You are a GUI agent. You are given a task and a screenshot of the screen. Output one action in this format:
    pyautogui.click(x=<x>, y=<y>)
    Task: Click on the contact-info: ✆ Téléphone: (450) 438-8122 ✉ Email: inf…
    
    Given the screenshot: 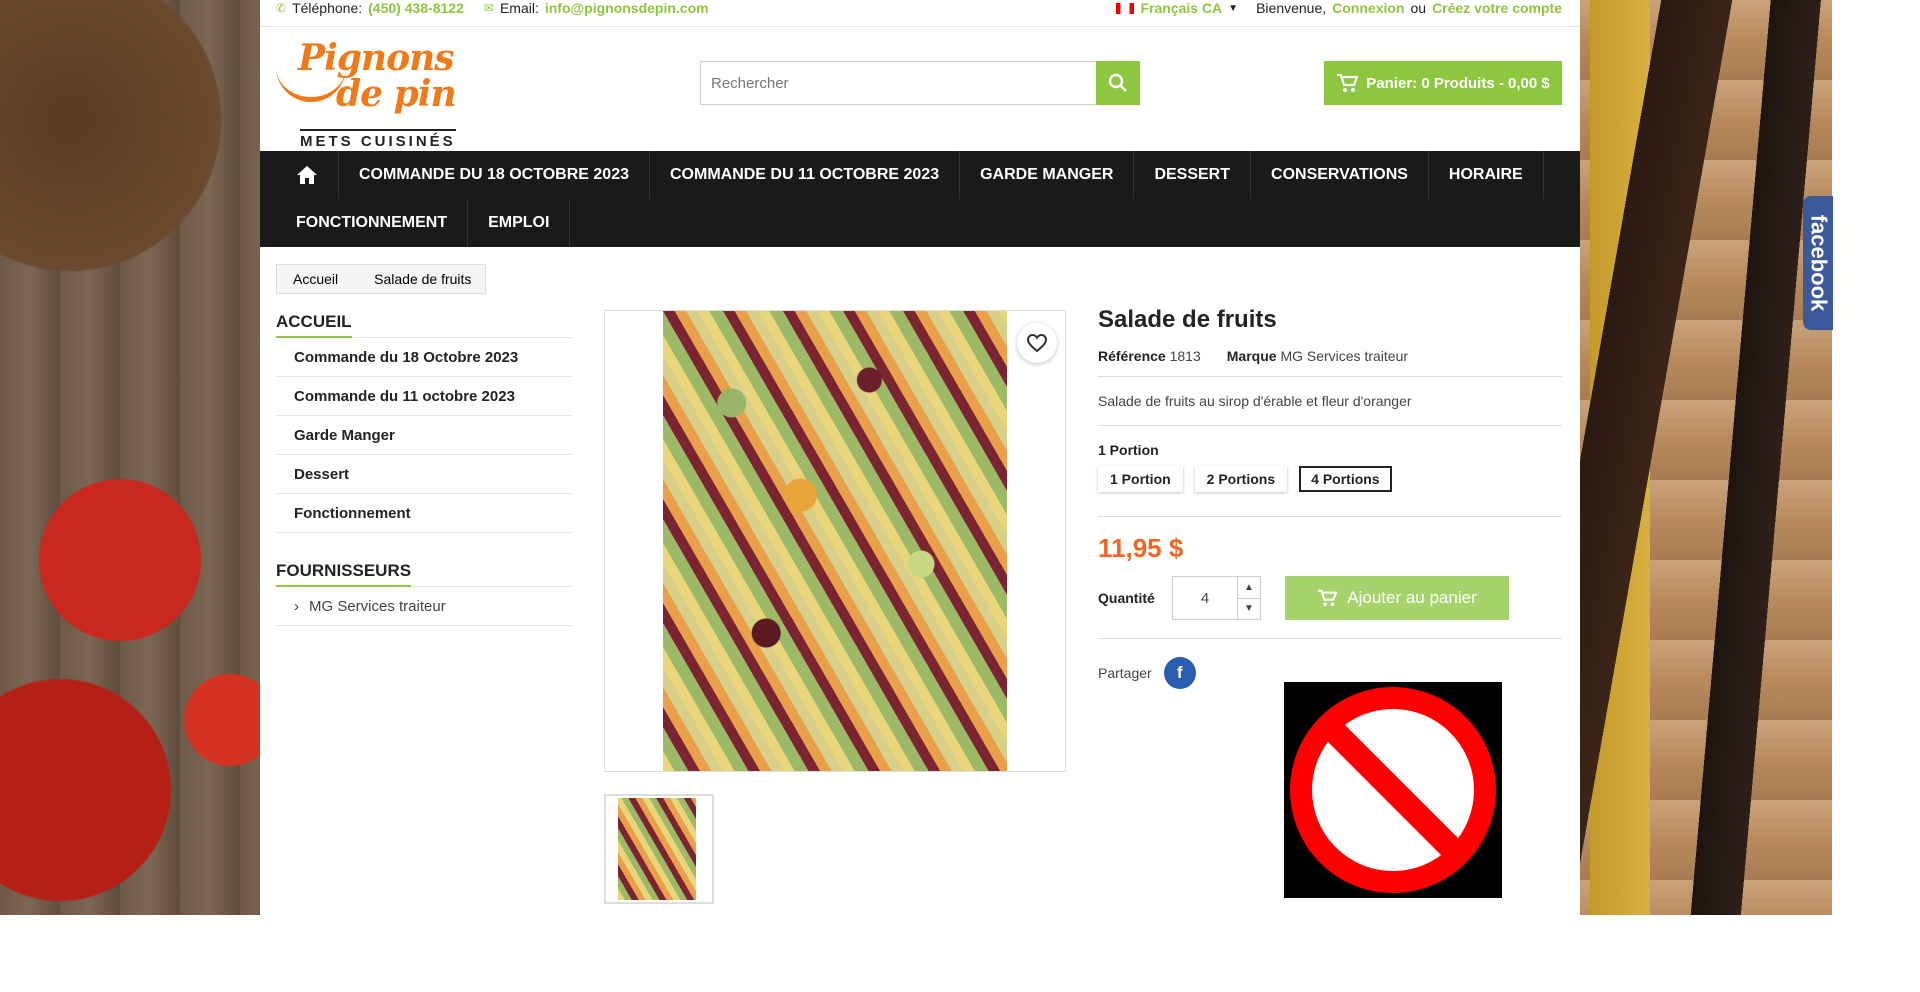 What is the action you would take?
    pyautogui.click(x=492, y=8)
    